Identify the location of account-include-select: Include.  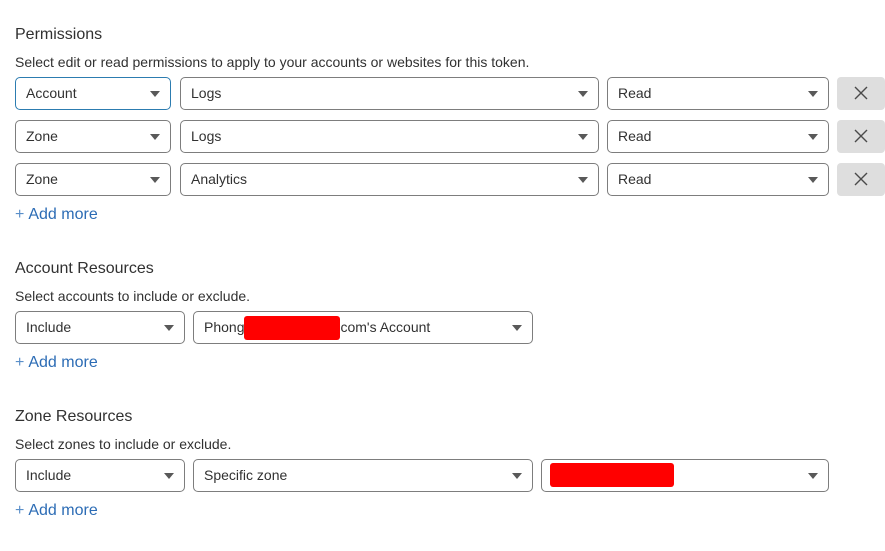
(100, 327).